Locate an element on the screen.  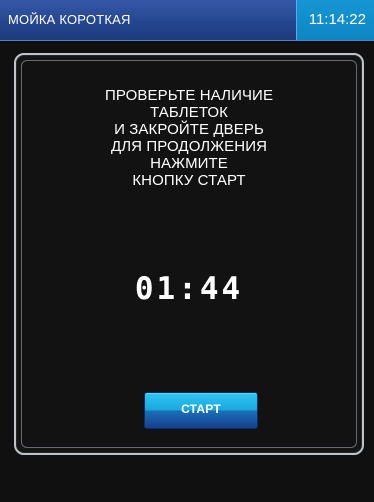
header-bar: МОЙКА КОРОТКАЯ 11:14:22 is located at coordinates (187, 20).